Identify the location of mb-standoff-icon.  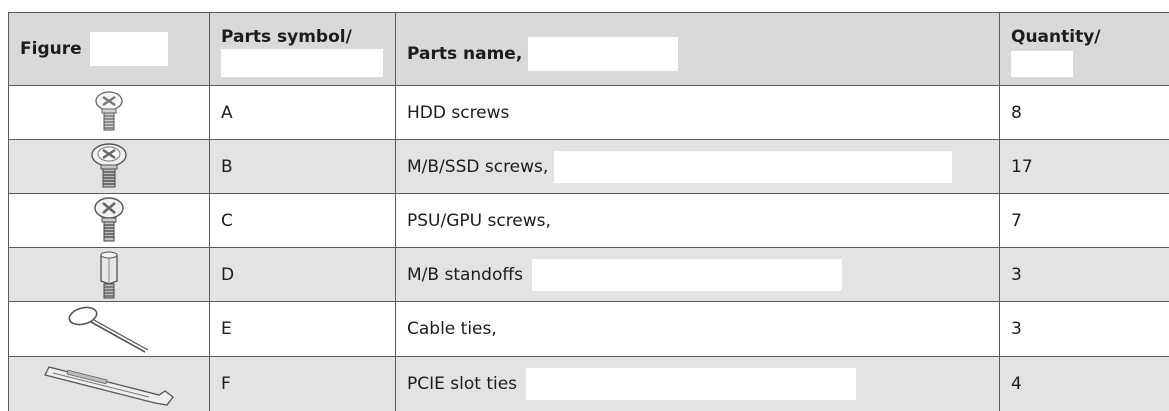
(109, 275).